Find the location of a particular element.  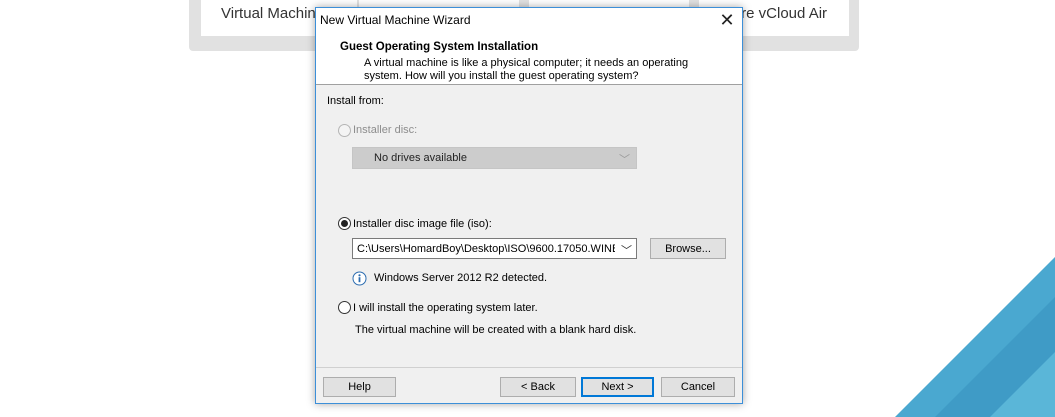

decorative-corner is located at coordinates (975, 337).